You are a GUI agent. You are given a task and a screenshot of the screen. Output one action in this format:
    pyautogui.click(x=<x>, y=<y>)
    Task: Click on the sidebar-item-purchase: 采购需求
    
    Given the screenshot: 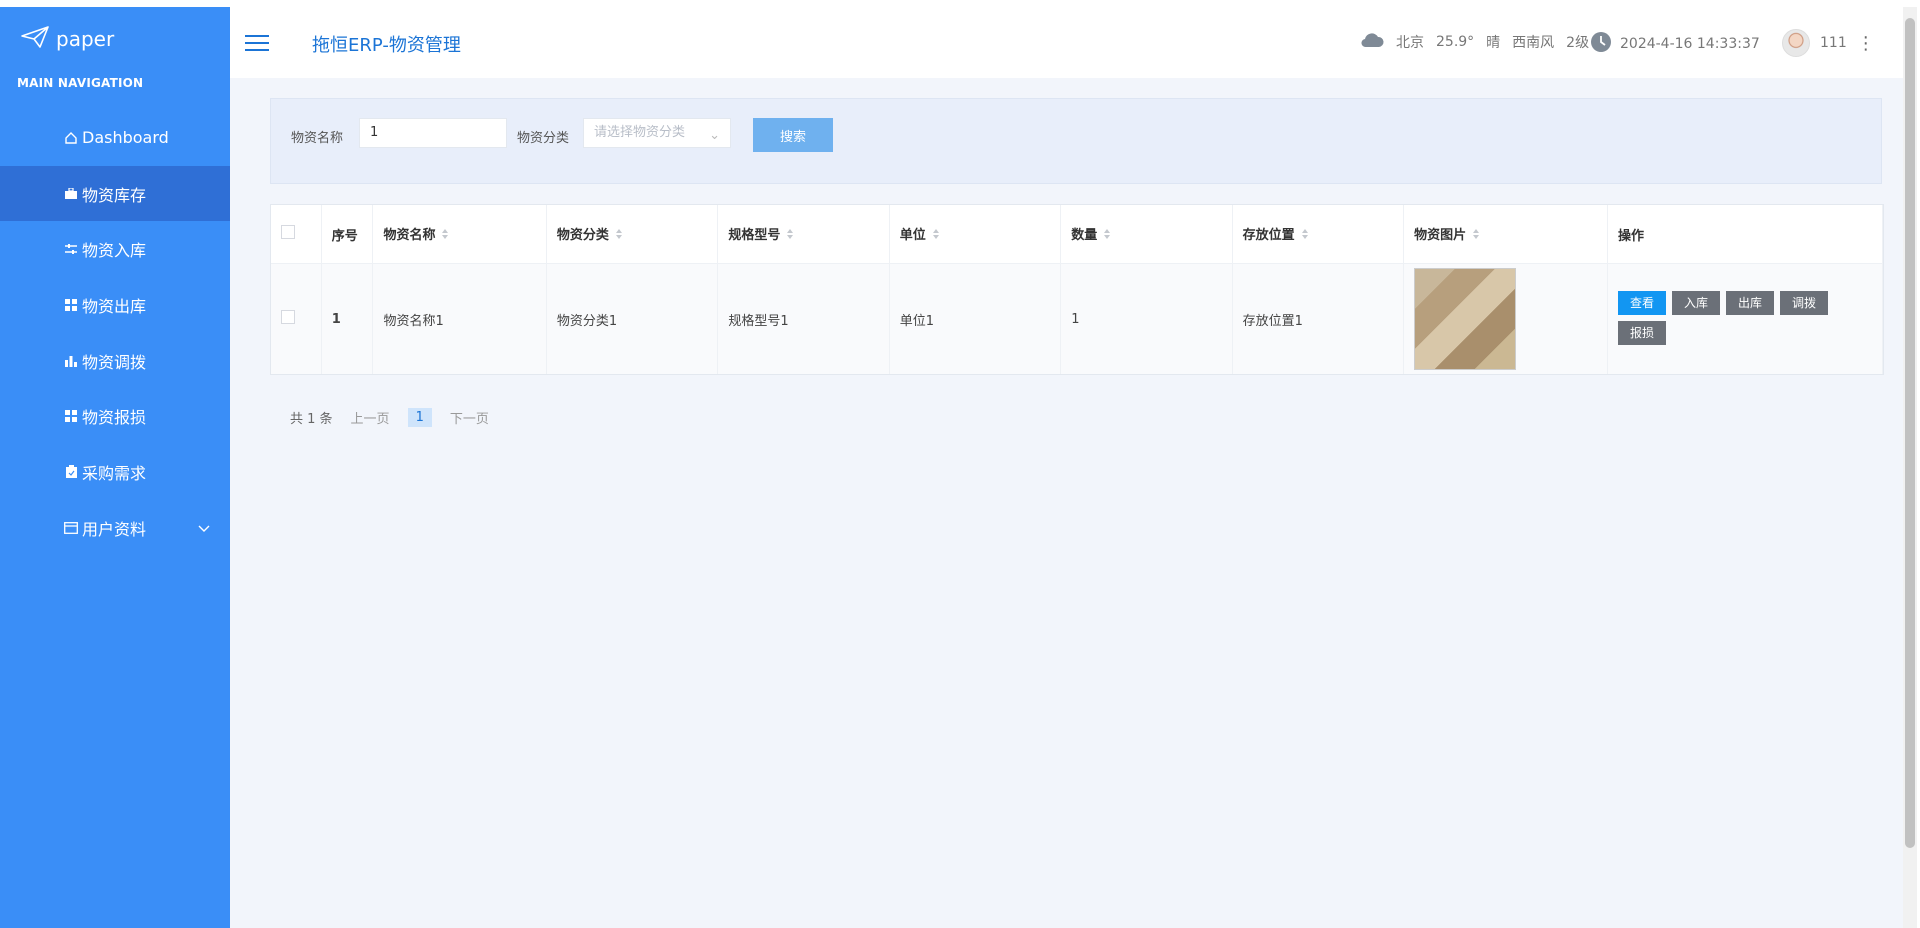 What is the action you would take?
    pyautogui.click(x=115, y=472)
    